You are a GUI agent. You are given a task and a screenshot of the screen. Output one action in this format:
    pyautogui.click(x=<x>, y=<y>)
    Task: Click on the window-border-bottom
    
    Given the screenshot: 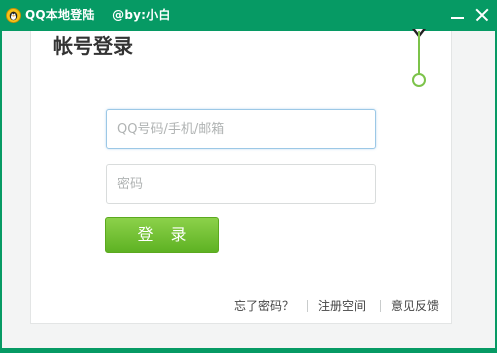 What is the action you would take?
    pyautogui.click(x=248, y=350)
    